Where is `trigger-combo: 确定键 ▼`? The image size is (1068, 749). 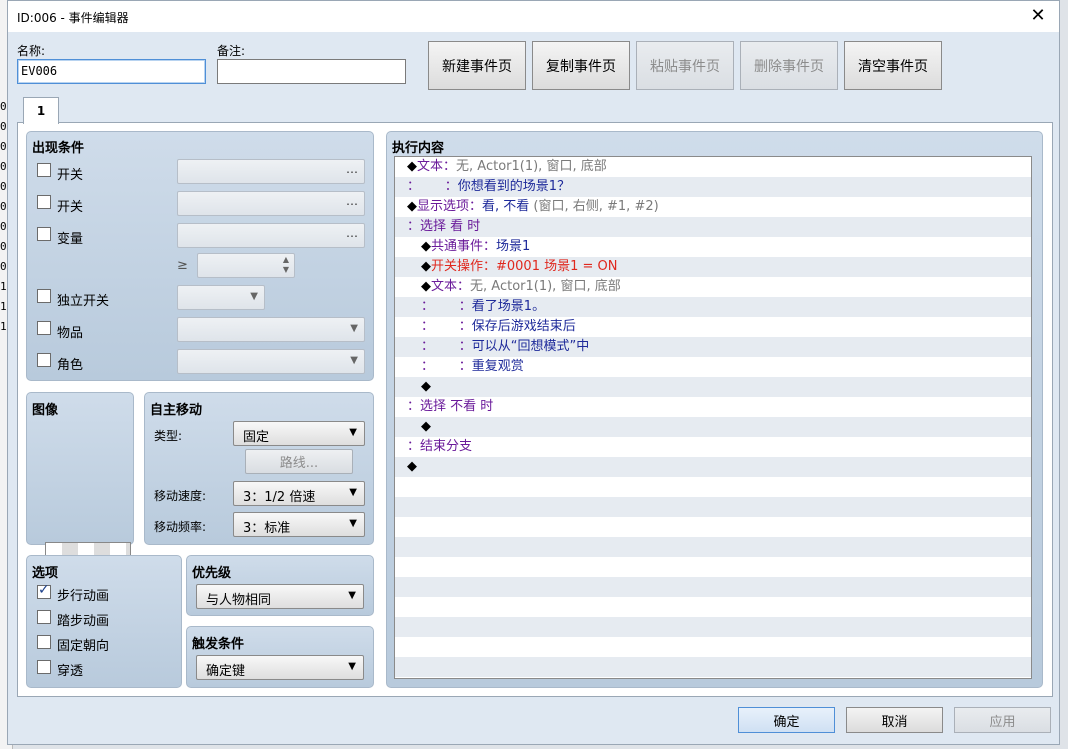 trigger-combo: 确定键 ▼ is located at coordinates (280, 667).